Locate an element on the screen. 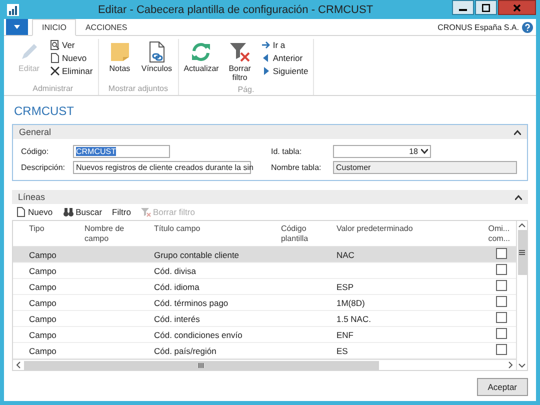 Image resolution: width=540 pixels, height=405 pixels. scroll-up-icon is located at coordinates (522, 225).